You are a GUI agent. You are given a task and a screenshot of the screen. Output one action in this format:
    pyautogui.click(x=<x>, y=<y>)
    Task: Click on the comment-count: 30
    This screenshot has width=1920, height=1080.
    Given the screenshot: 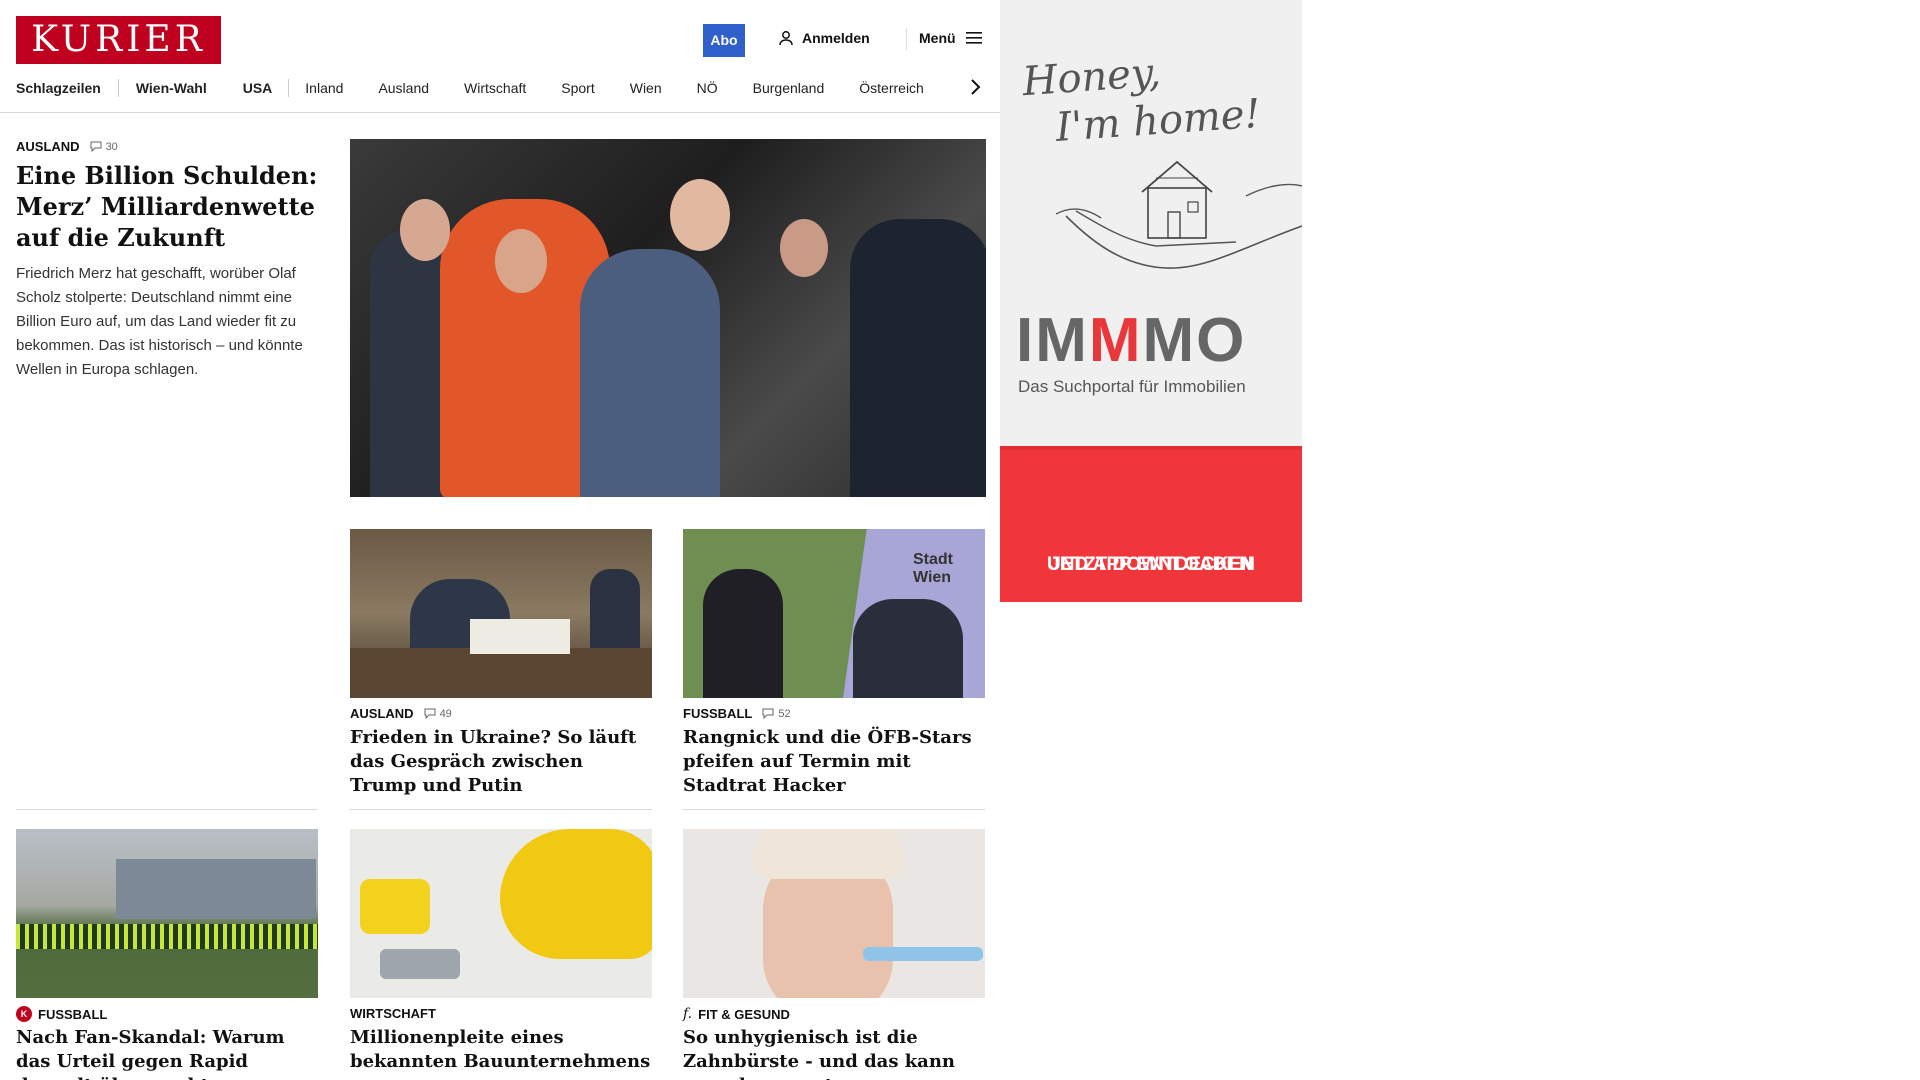 What is the action you would take?
    pyautogui.click(x=111, y=146)
    